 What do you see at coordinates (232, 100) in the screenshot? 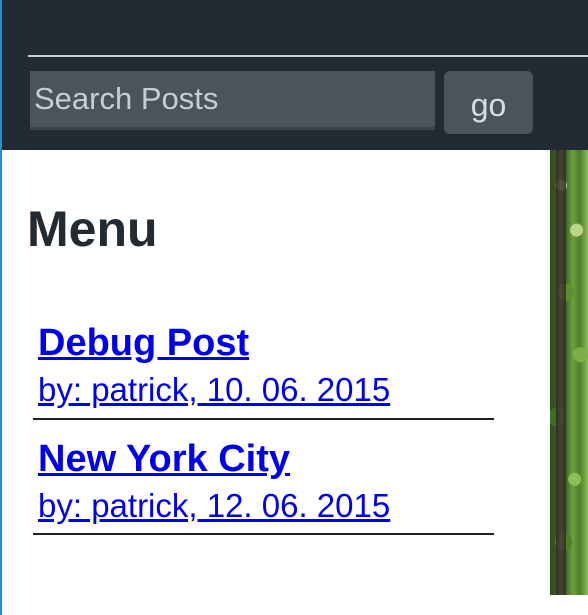
I see `search-input` at bounding box center [232, 100].